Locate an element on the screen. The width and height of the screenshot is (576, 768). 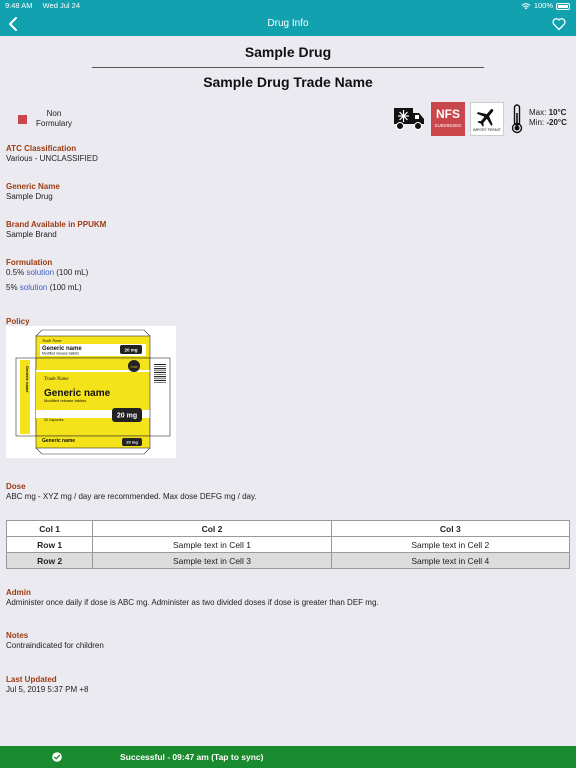
airplane-icon is located at coordinates (485, 118).